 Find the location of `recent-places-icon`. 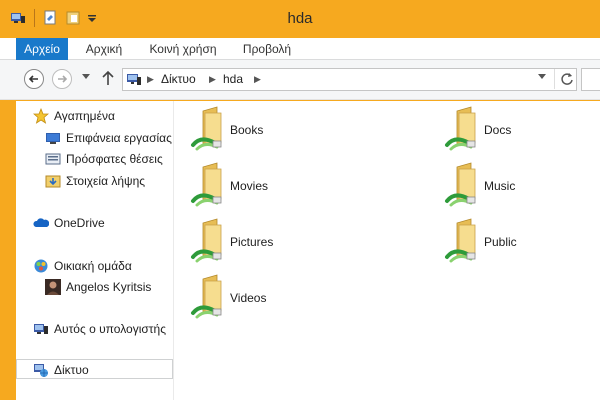

recent-places-icon is located at coordinates (53, 159).